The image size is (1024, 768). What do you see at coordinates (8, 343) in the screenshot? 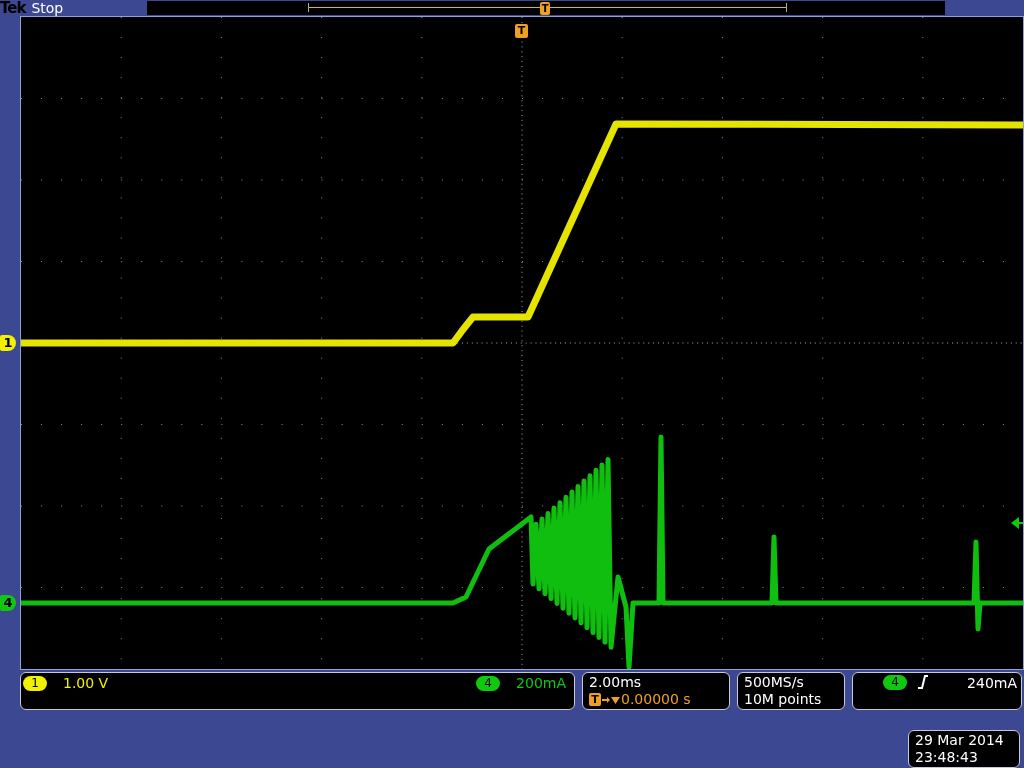
I see `channel-marker: 1` at bounding box center [8, 343].